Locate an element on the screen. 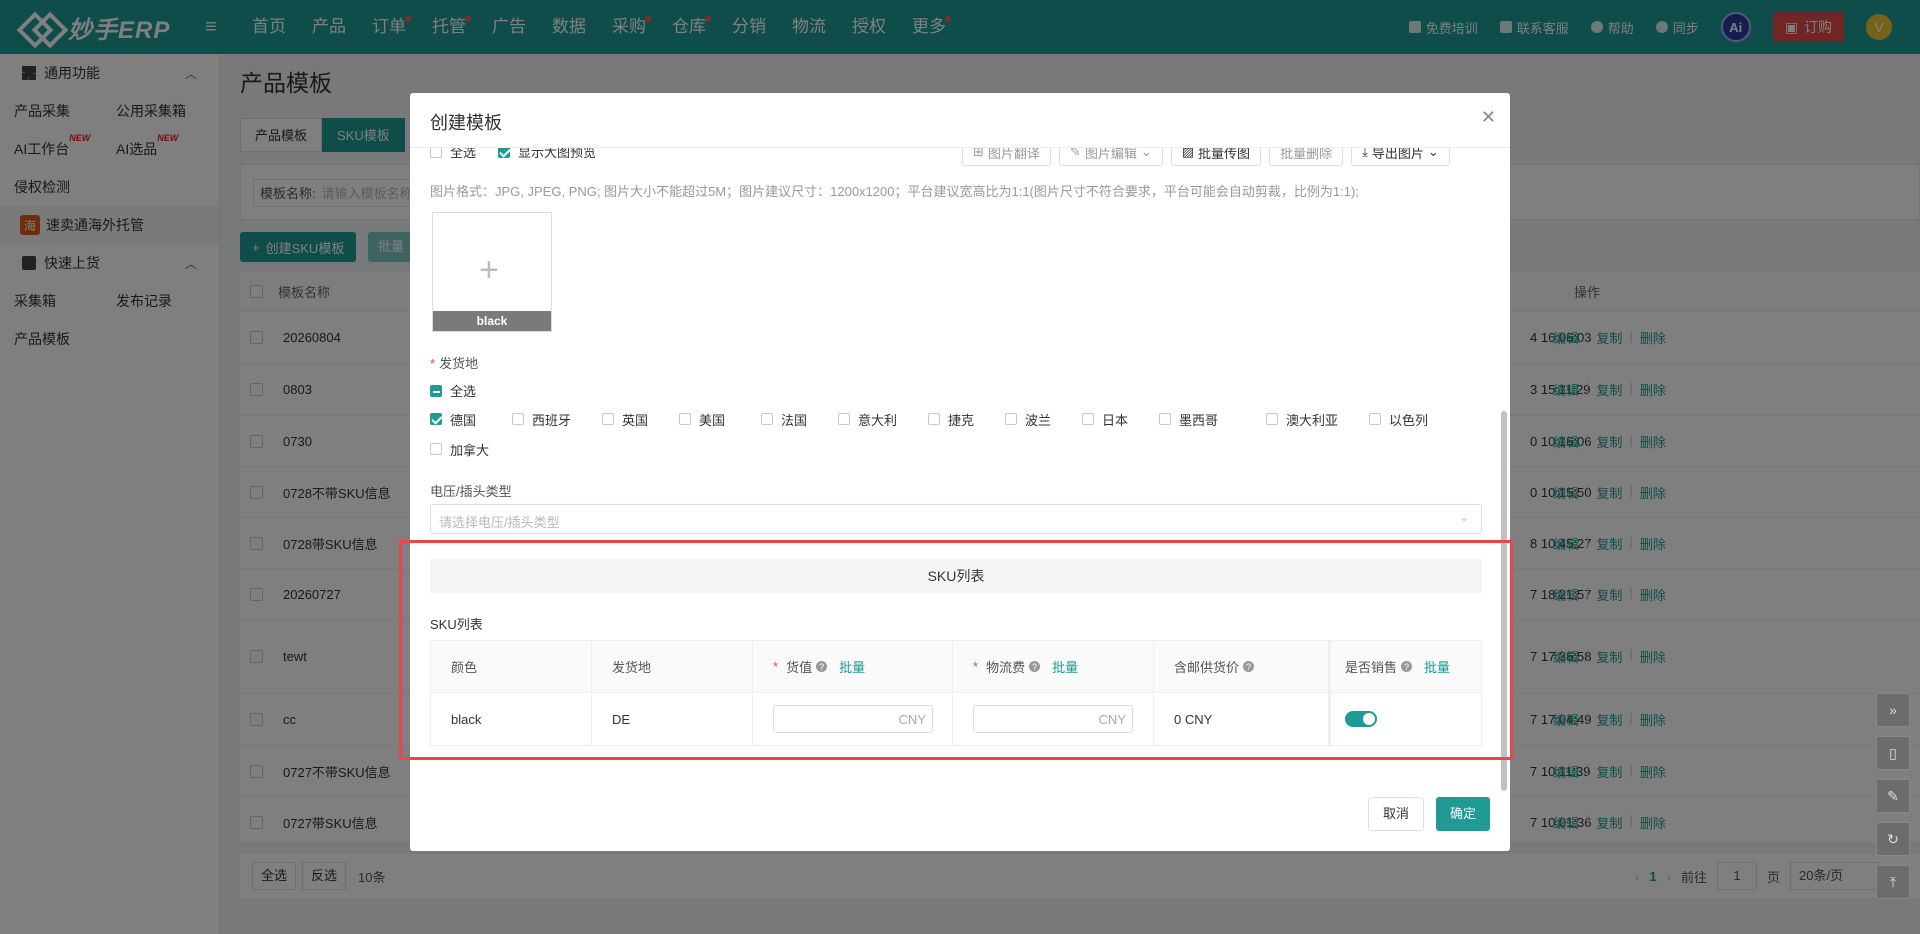 The image size is (1920, 934). voltage-select: 请选择电压/插头类型 ⌄ is located at coordinates (956, 519).